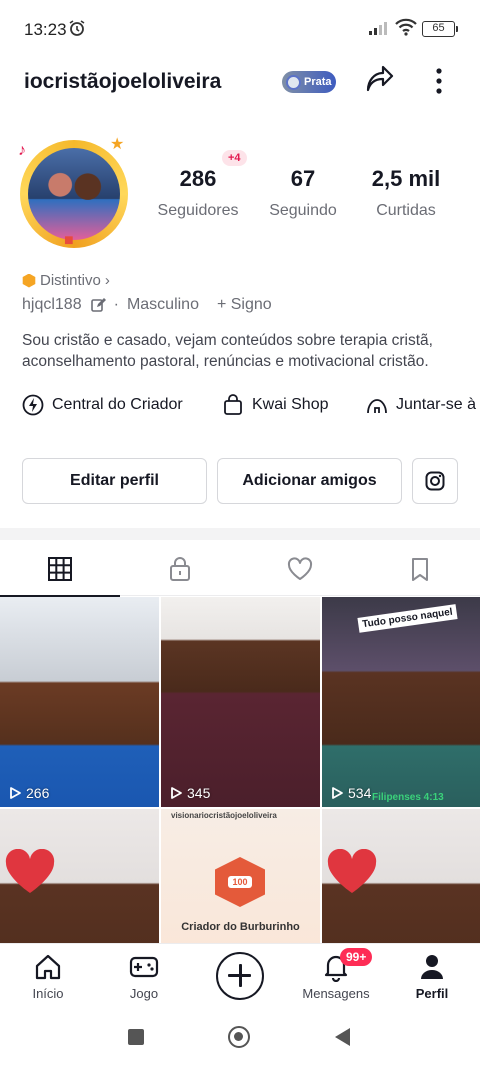  What do you see at coordinates (406, 178) in the screenshot?
I see `stat-value: 2,5 mil` at bounding box center [406, 178].